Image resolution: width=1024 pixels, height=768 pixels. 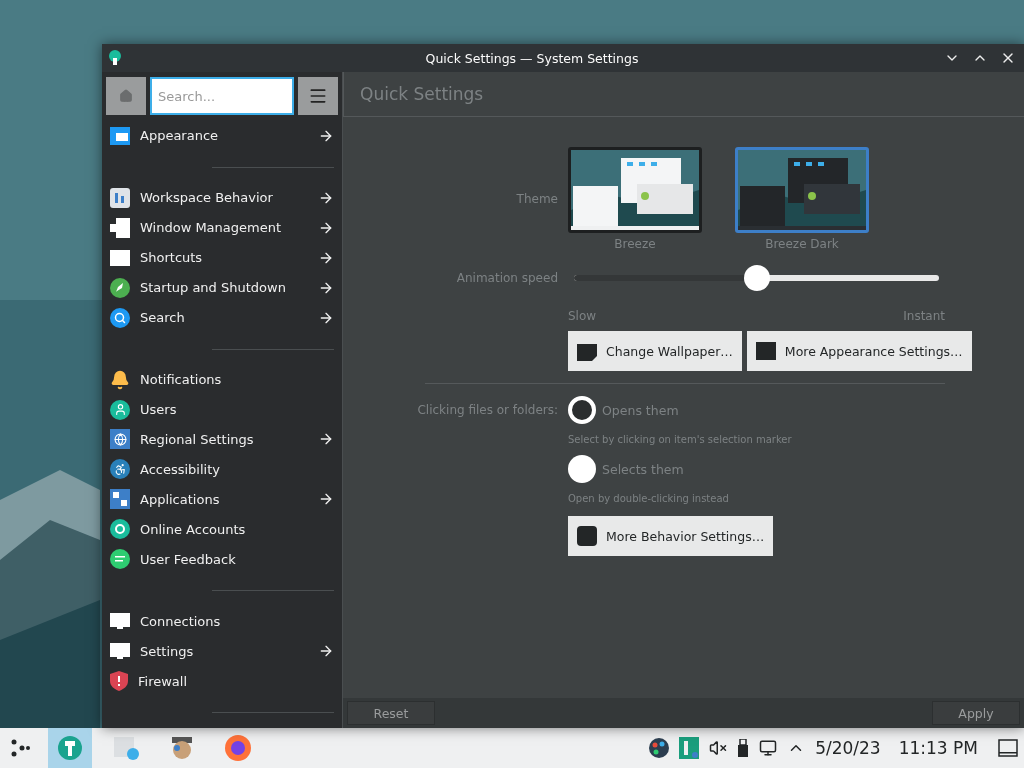 I want to click on home-icon, so click(x=126, y=96).